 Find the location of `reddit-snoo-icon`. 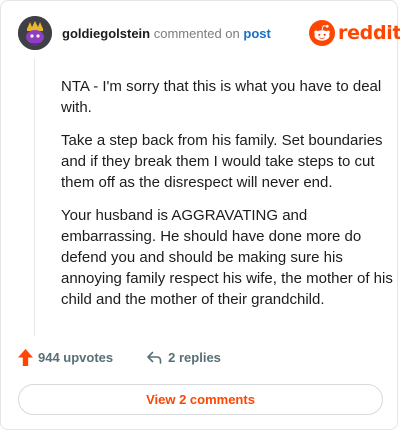

reddit-snoo-icon is located at coordinates (322, 33).